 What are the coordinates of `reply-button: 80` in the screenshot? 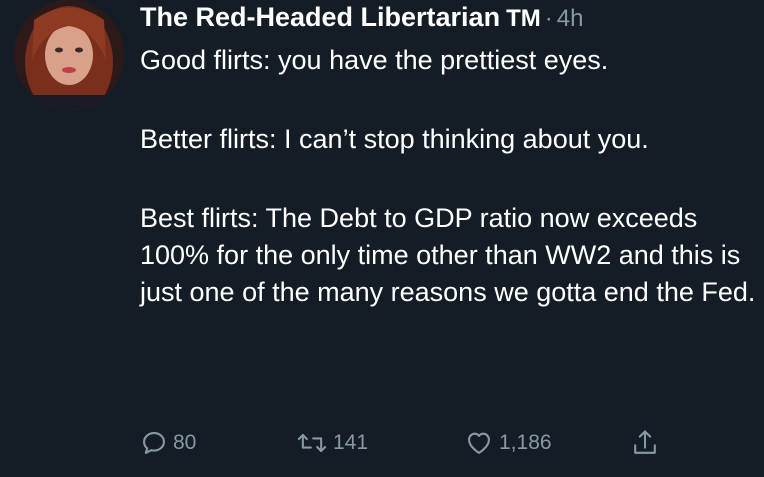 It's located at (168, 443).